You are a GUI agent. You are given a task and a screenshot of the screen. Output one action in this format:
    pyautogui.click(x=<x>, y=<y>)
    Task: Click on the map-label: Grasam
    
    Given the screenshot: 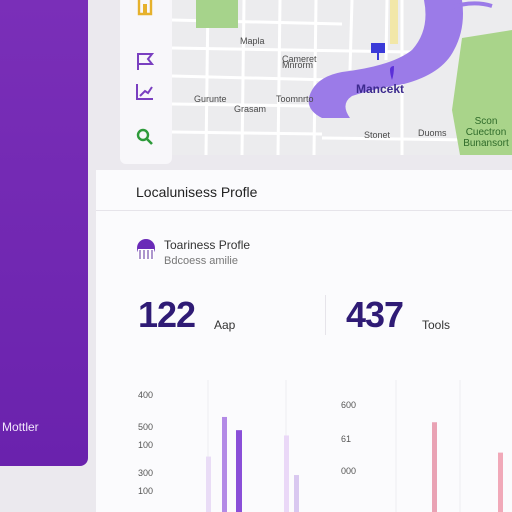 What is the action you would take?
    pyautogui.click(x=250, y=109)
    